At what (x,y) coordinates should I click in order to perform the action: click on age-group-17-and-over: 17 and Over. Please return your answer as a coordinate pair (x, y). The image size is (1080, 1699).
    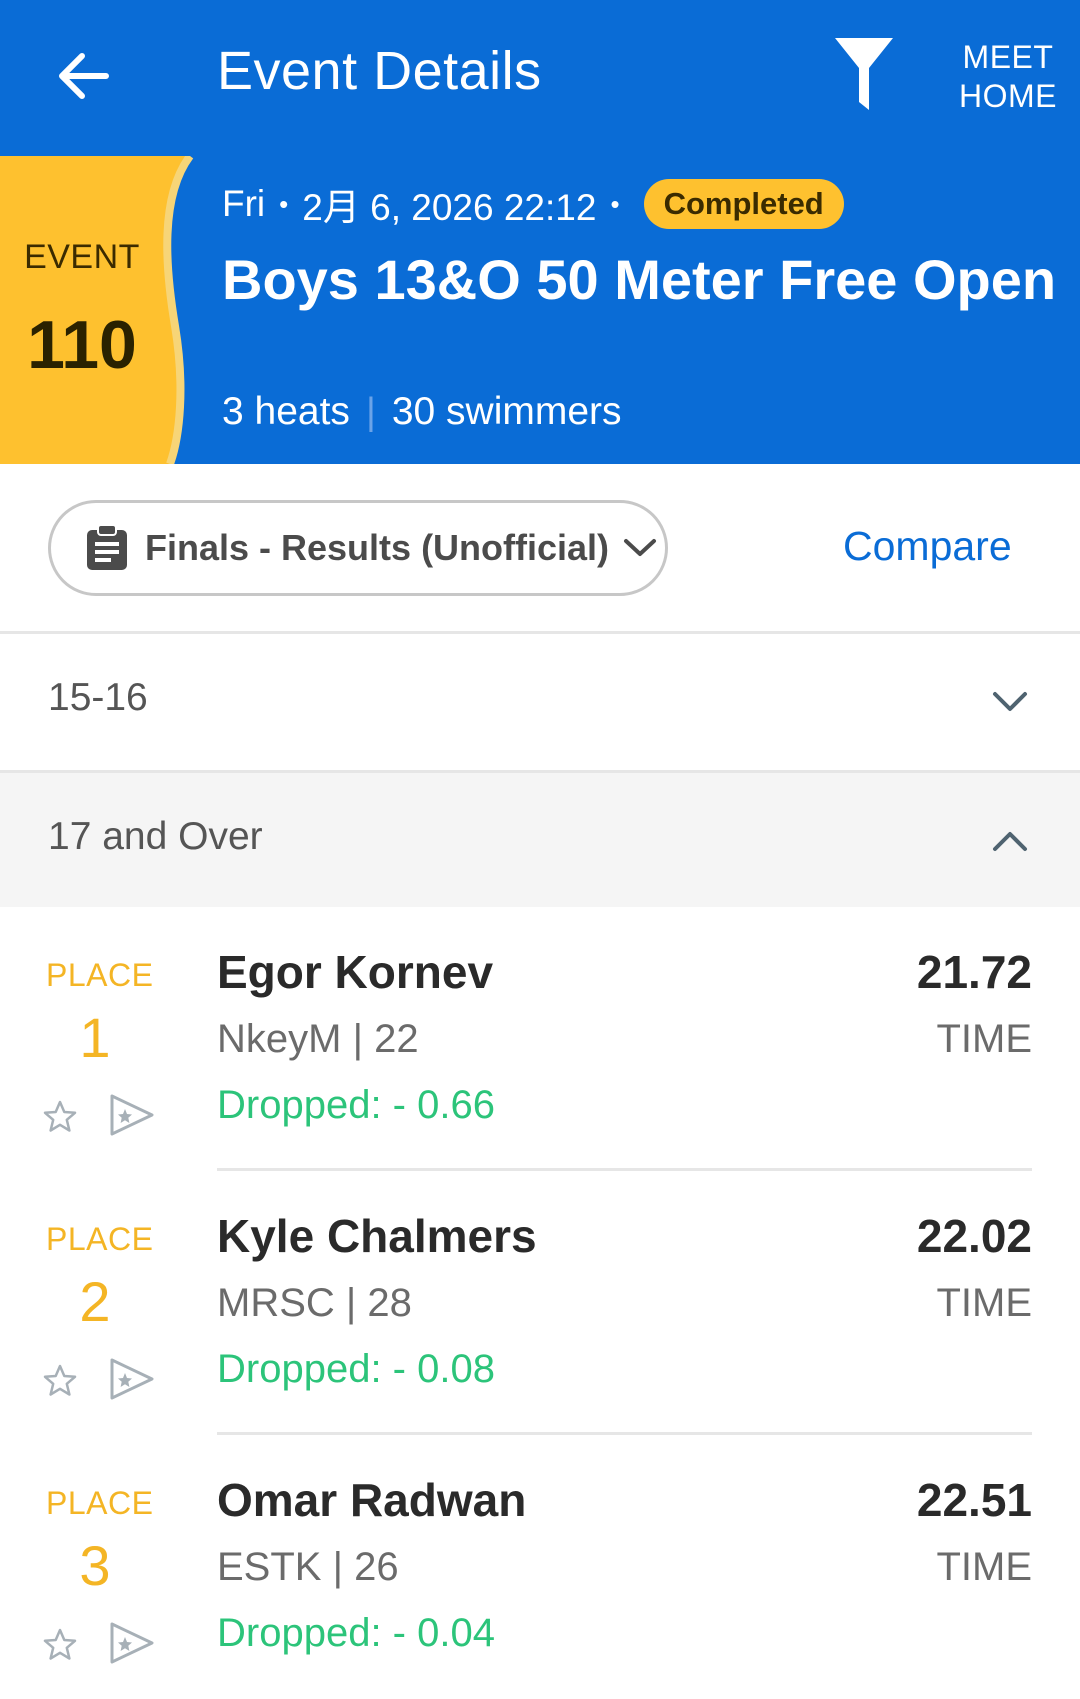
    Looking at the image, I should click on (540, 840).